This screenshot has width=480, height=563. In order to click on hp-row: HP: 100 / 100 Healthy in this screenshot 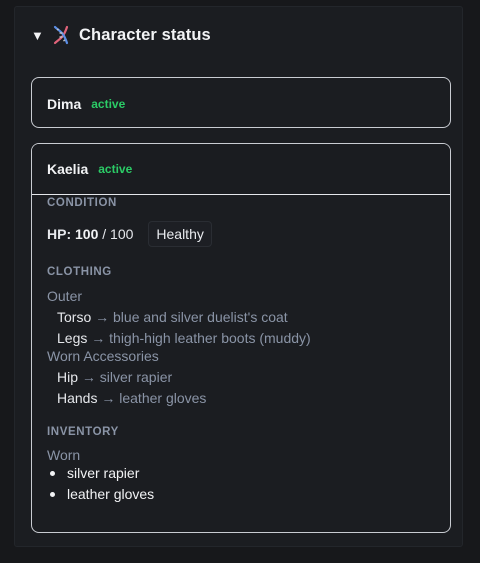, I will do `click(241, 234)`.